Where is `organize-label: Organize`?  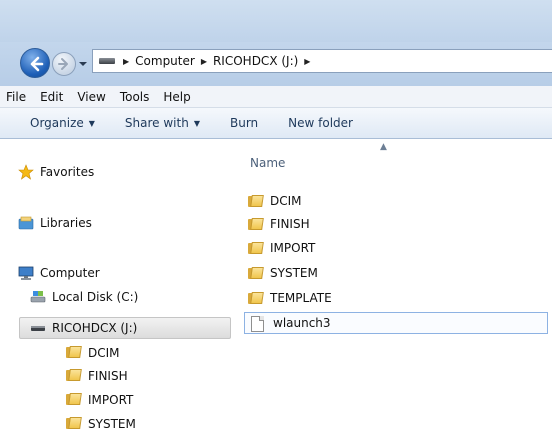
organize-label: Organize is located at coordinates (57, 123).